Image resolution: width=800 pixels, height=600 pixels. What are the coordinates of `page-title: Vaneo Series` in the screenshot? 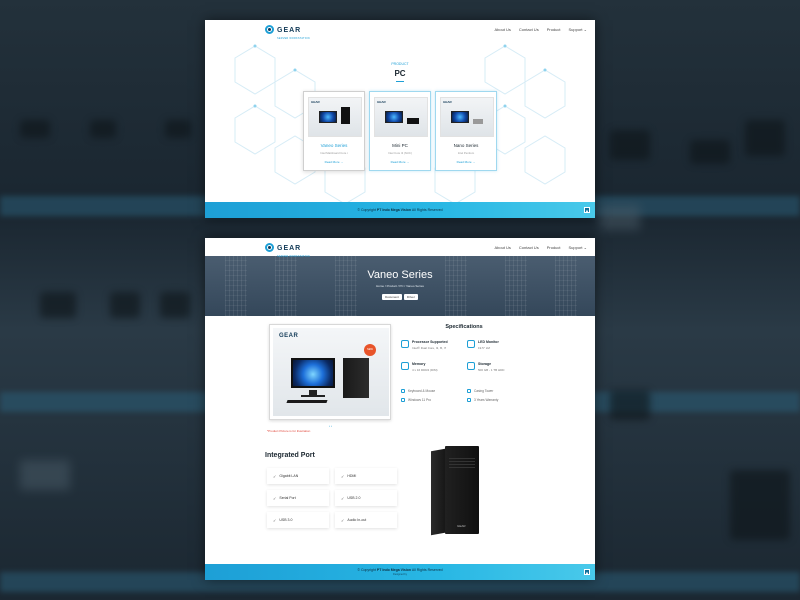 It's located at (400, 275).